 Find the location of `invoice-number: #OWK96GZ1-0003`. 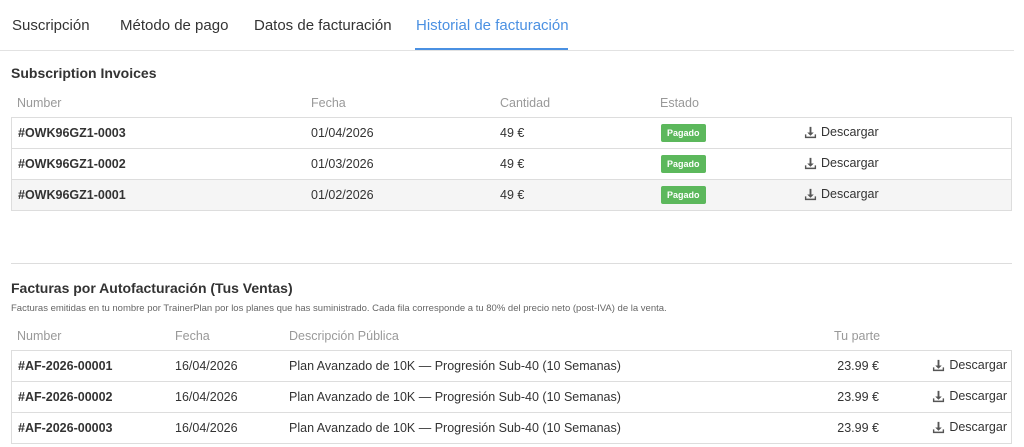

invoice-number: #OWK96GZ1-0003 is located at coordinates (72, 133).